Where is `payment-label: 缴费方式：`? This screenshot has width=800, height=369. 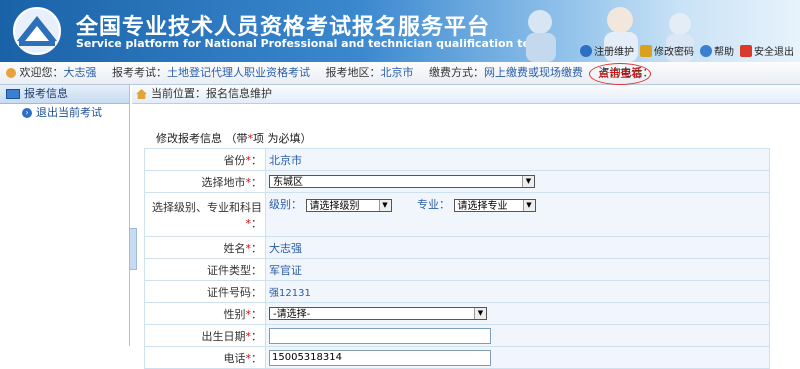
payment-label: 缴费方式： is located at coordinates (456, 72).